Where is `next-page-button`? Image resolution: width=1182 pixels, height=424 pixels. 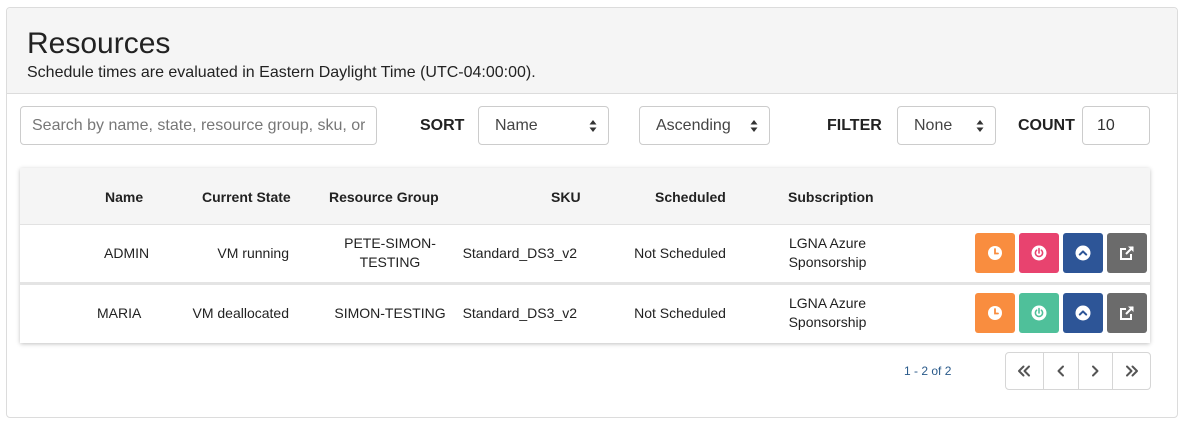 next-page-button is located at coordinates (1095, 371).